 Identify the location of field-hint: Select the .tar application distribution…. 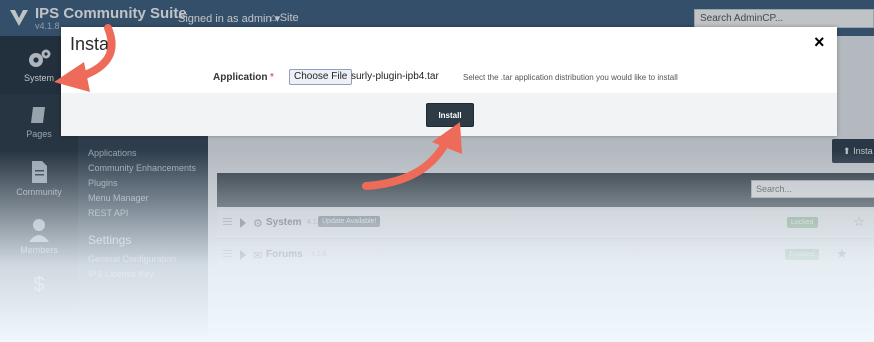
(570, 77).